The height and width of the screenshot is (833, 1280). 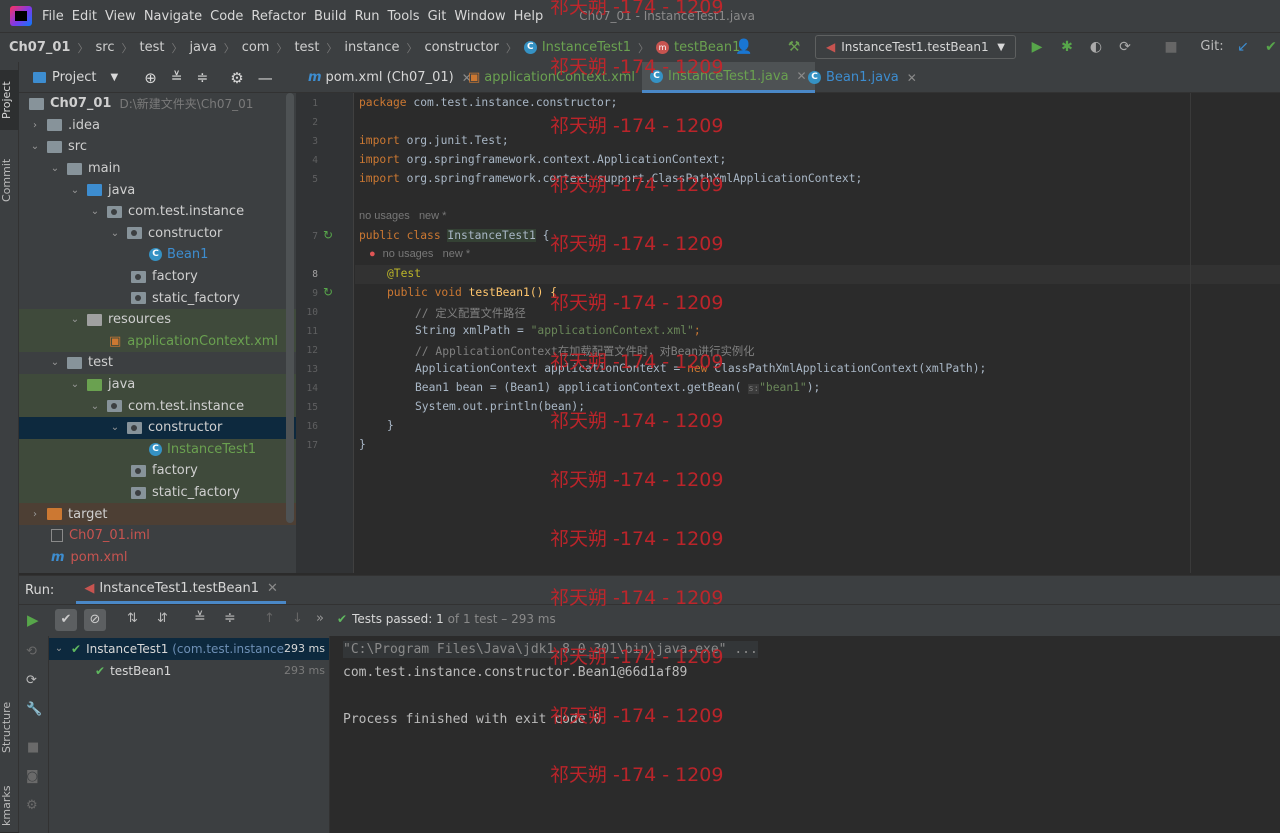 What do you see at coordinates (104, 47) in the screenshot?
I see `crumb-src: src` at bounding box center [104, 47].